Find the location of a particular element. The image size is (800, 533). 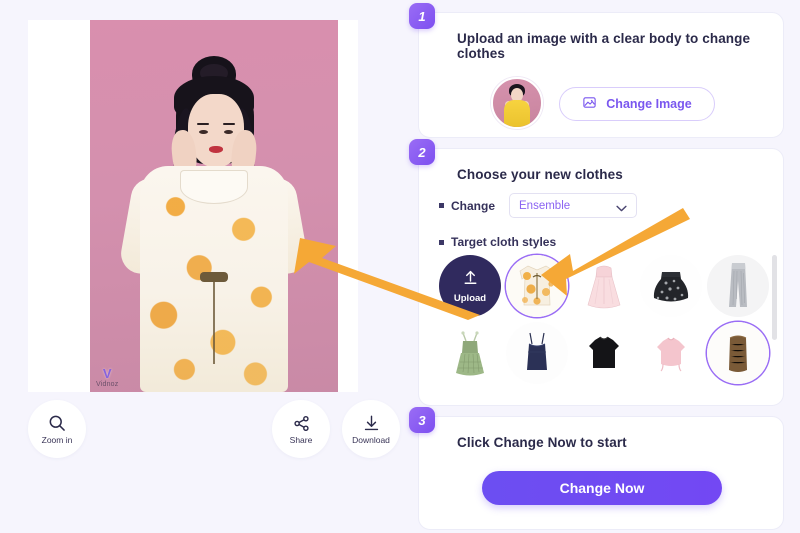

upload-cloth-button: Upload is located at coordinates (470, 286).